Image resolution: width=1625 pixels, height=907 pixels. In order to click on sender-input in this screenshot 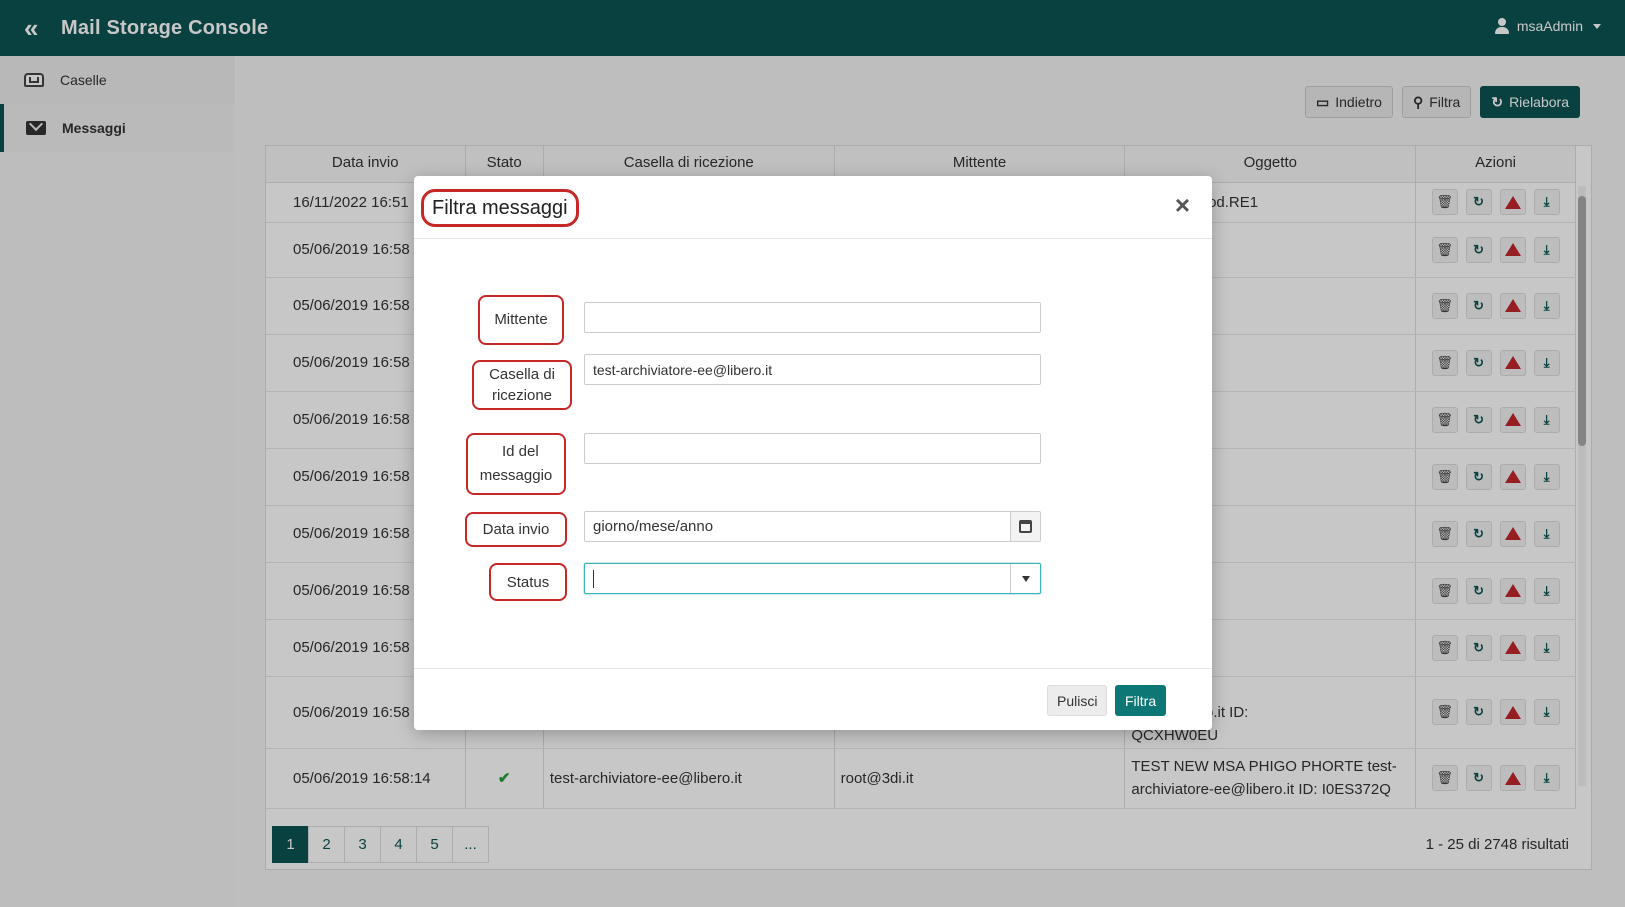, I will do `click(812, 317)`.